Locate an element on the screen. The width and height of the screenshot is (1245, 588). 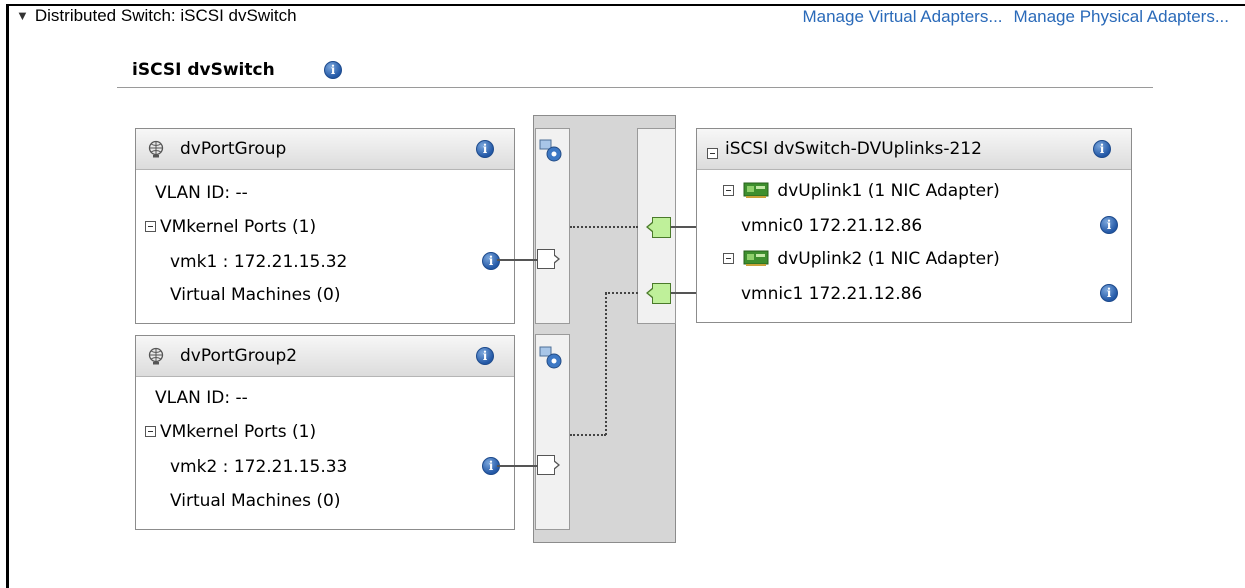
uplinks-name: iSCSI dvSwitch-DVUplinks-212 is located at coordinates (853, 149).